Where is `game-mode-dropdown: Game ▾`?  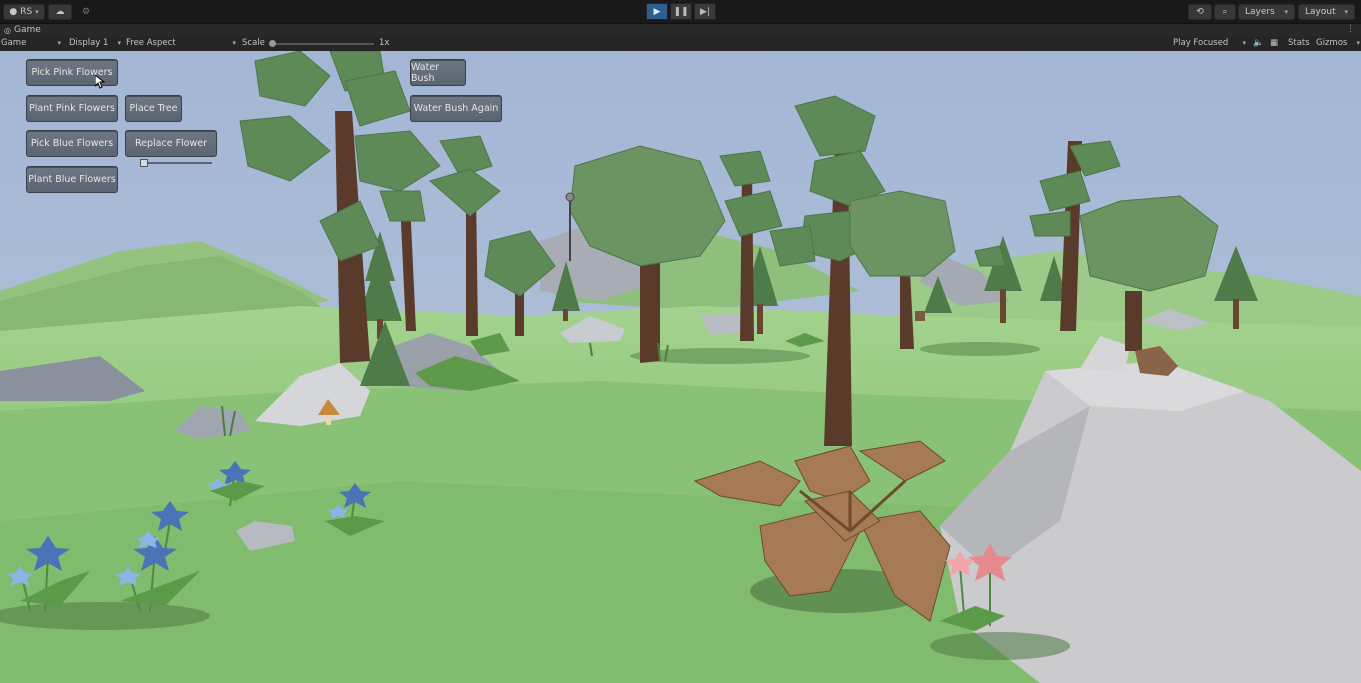
game-mode-dropdown: Game ▾ is located at coordinates (31, 43).